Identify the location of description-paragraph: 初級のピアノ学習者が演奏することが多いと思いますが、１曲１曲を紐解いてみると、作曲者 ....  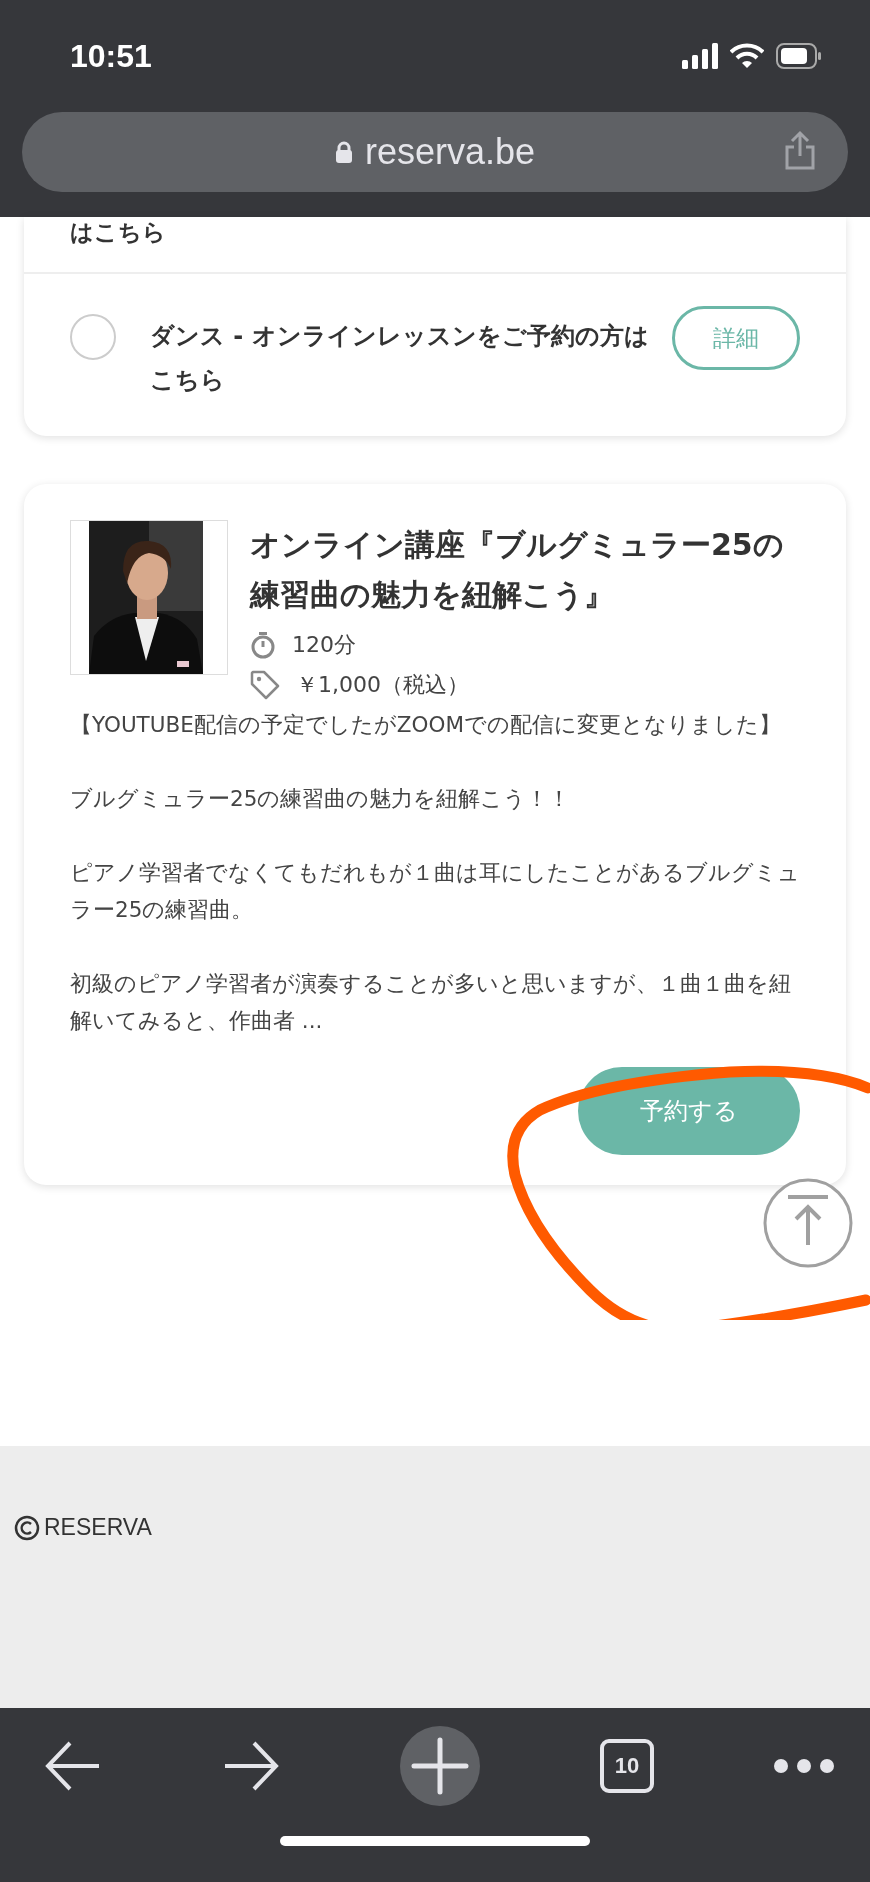
(431, 1002).